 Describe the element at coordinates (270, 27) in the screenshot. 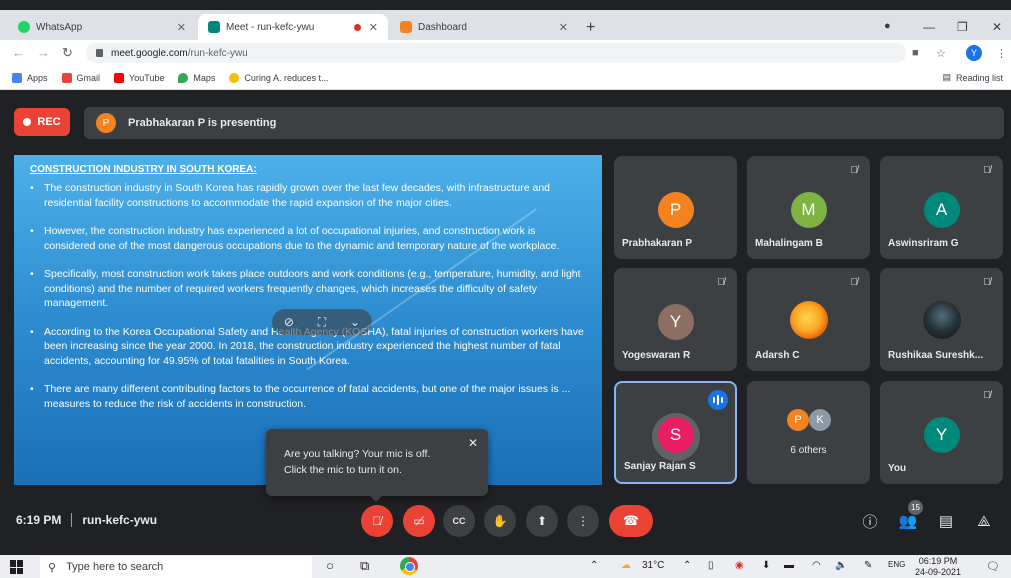

I see `tab-title: Meet - run-kefc-ywu` at that location.